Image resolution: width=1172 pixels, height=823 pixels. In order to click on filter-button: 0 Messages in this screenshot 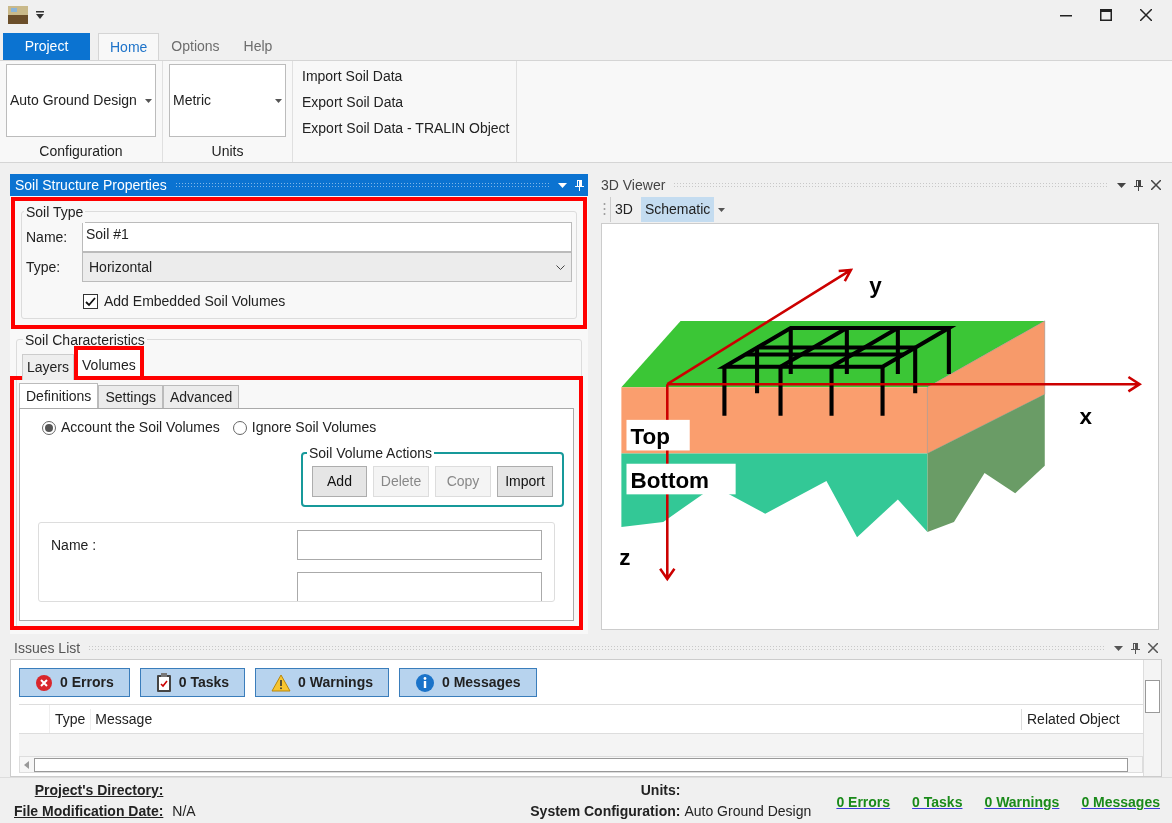, I will do `click(468, 682)`.